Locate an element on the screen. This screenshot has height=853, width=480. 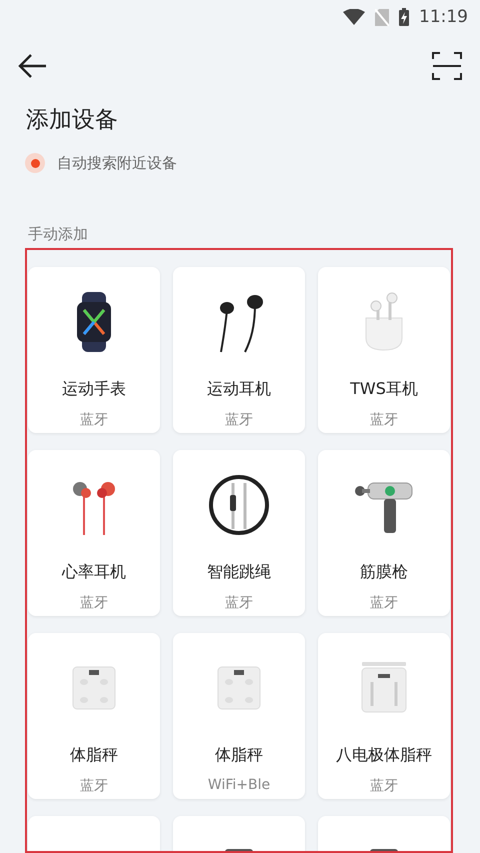
device-card: 筋膜枪 蓝牙 is located at coordinates (384, 533).